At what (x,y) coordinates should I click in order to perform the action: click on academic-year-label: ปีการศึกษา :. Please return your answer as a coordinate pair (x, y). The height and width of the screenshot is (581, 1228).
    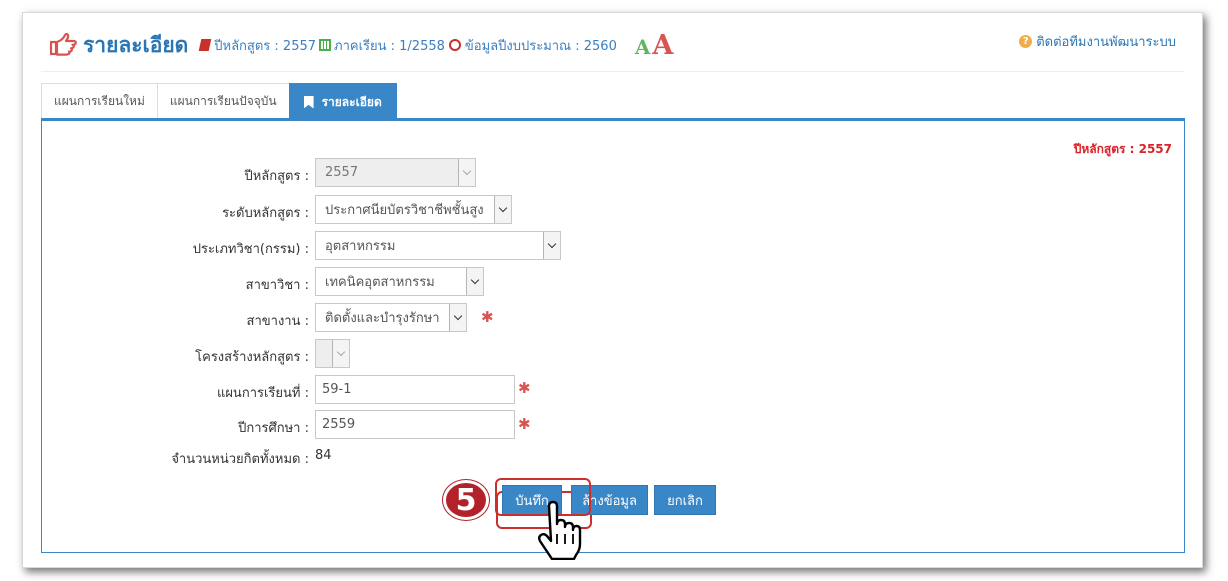
    Looking at the image, I should click on (273, 428).